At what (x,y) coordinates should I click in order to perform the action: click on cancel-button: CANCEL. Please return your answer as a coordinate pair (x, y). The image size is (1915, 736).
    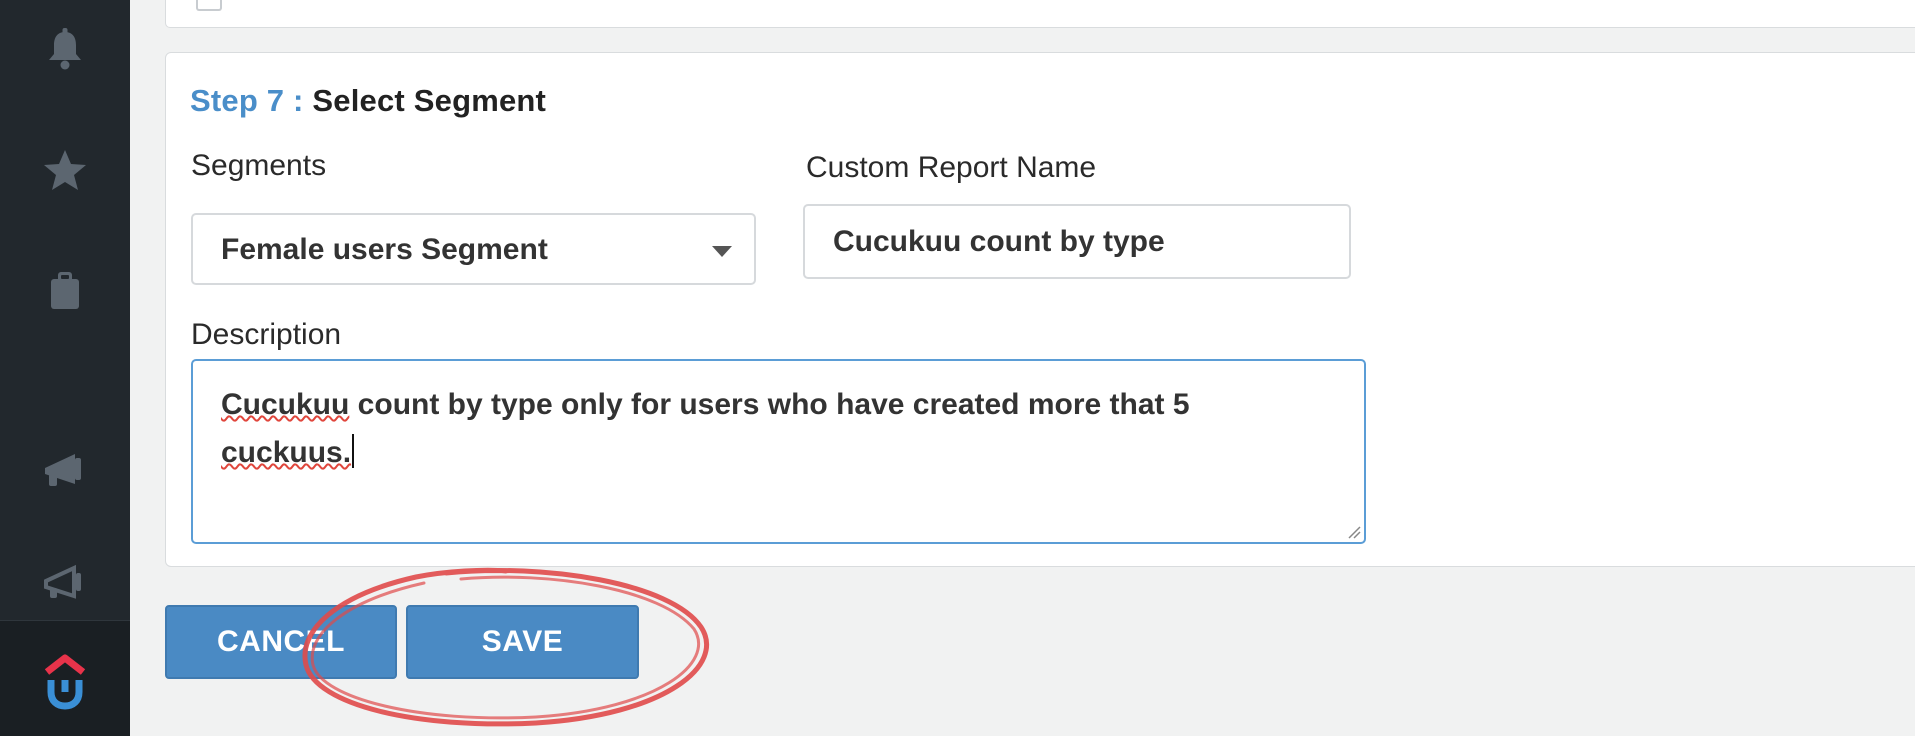
    Looking at the image, I should click on (281, 642).